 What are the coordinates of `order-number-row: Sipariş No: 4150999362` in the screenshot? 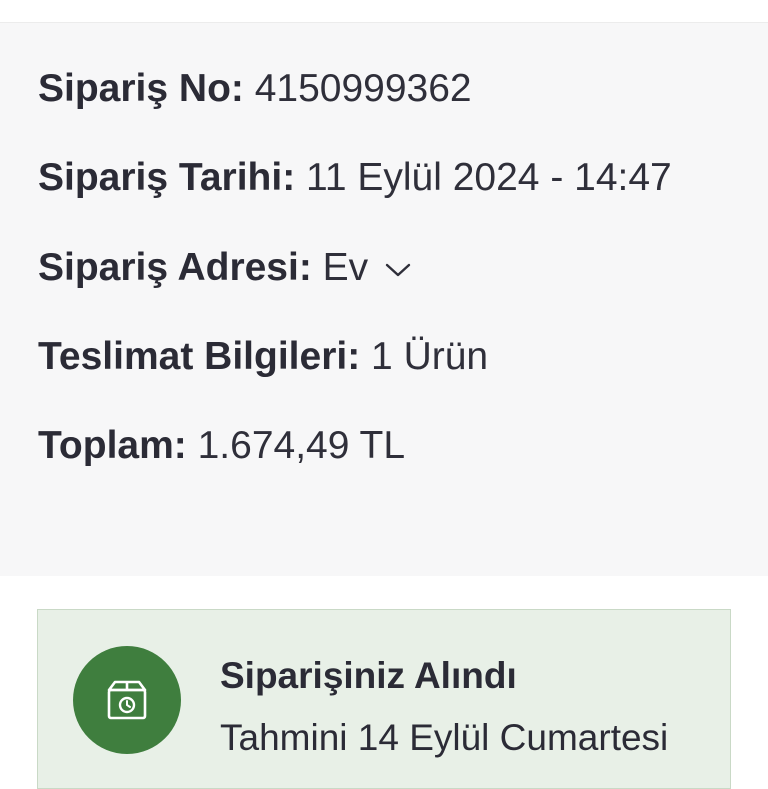 It's located at (255, 89).